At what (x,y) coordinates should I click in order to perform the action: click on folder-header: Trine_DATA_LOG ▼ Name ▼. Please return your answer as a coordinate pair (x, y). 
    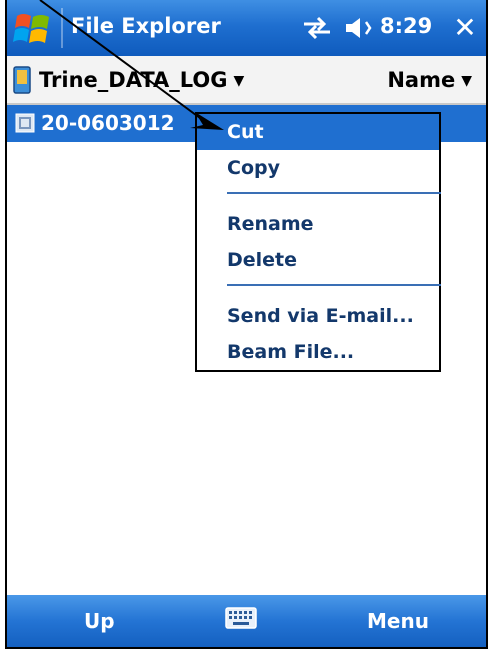
    Looking at the image, I should click on (246, 80).